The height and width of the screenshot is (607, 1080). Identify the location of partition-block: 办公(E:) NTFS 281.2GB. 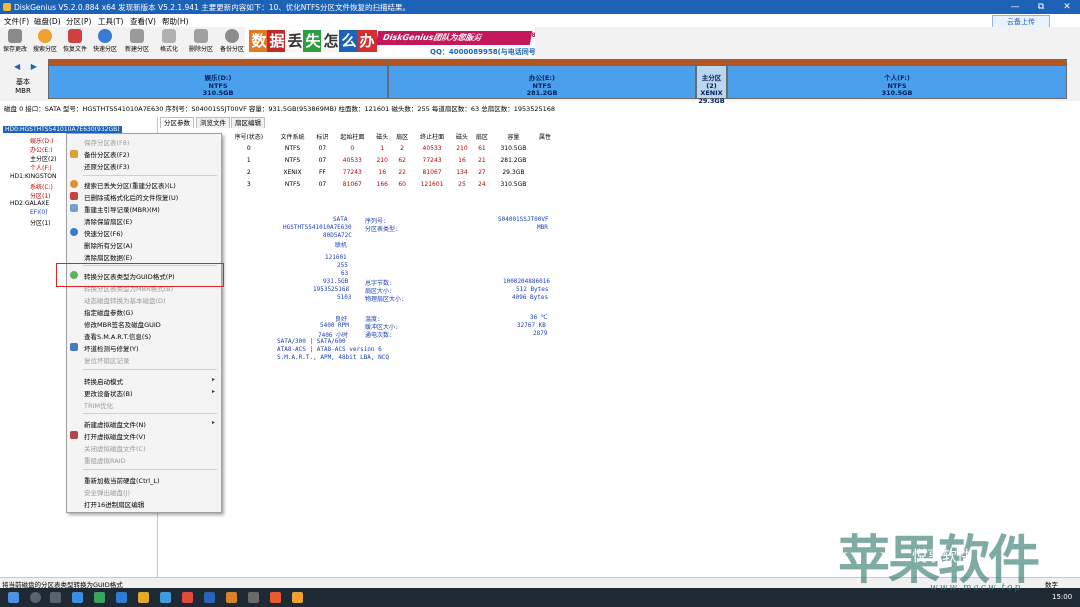
(542, 79).